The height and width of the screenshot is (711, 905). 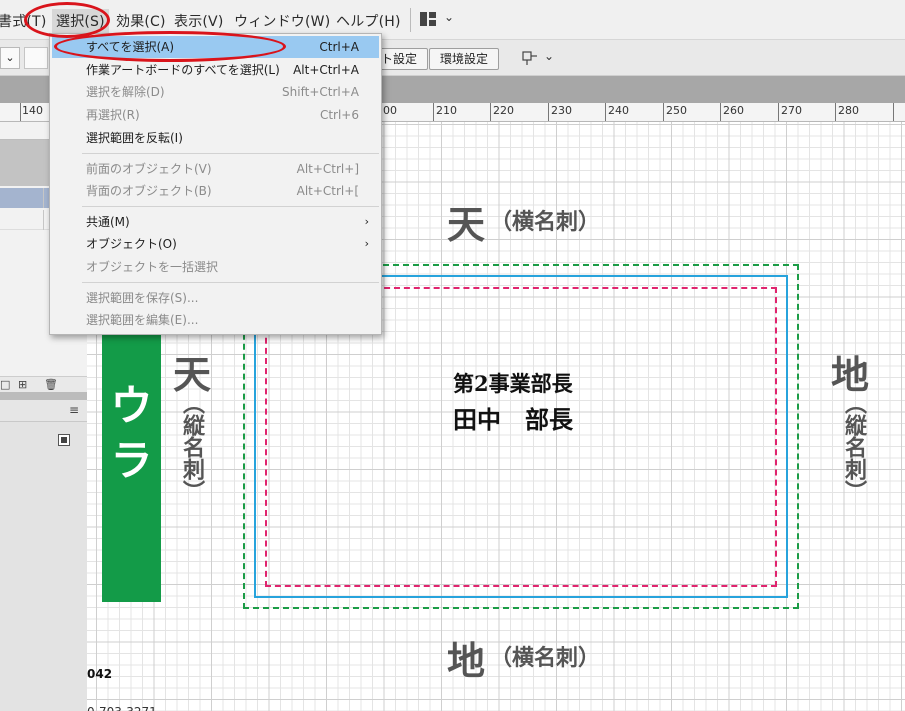 I want to click on workspace-layout-icon, so click(x=428, y=19).